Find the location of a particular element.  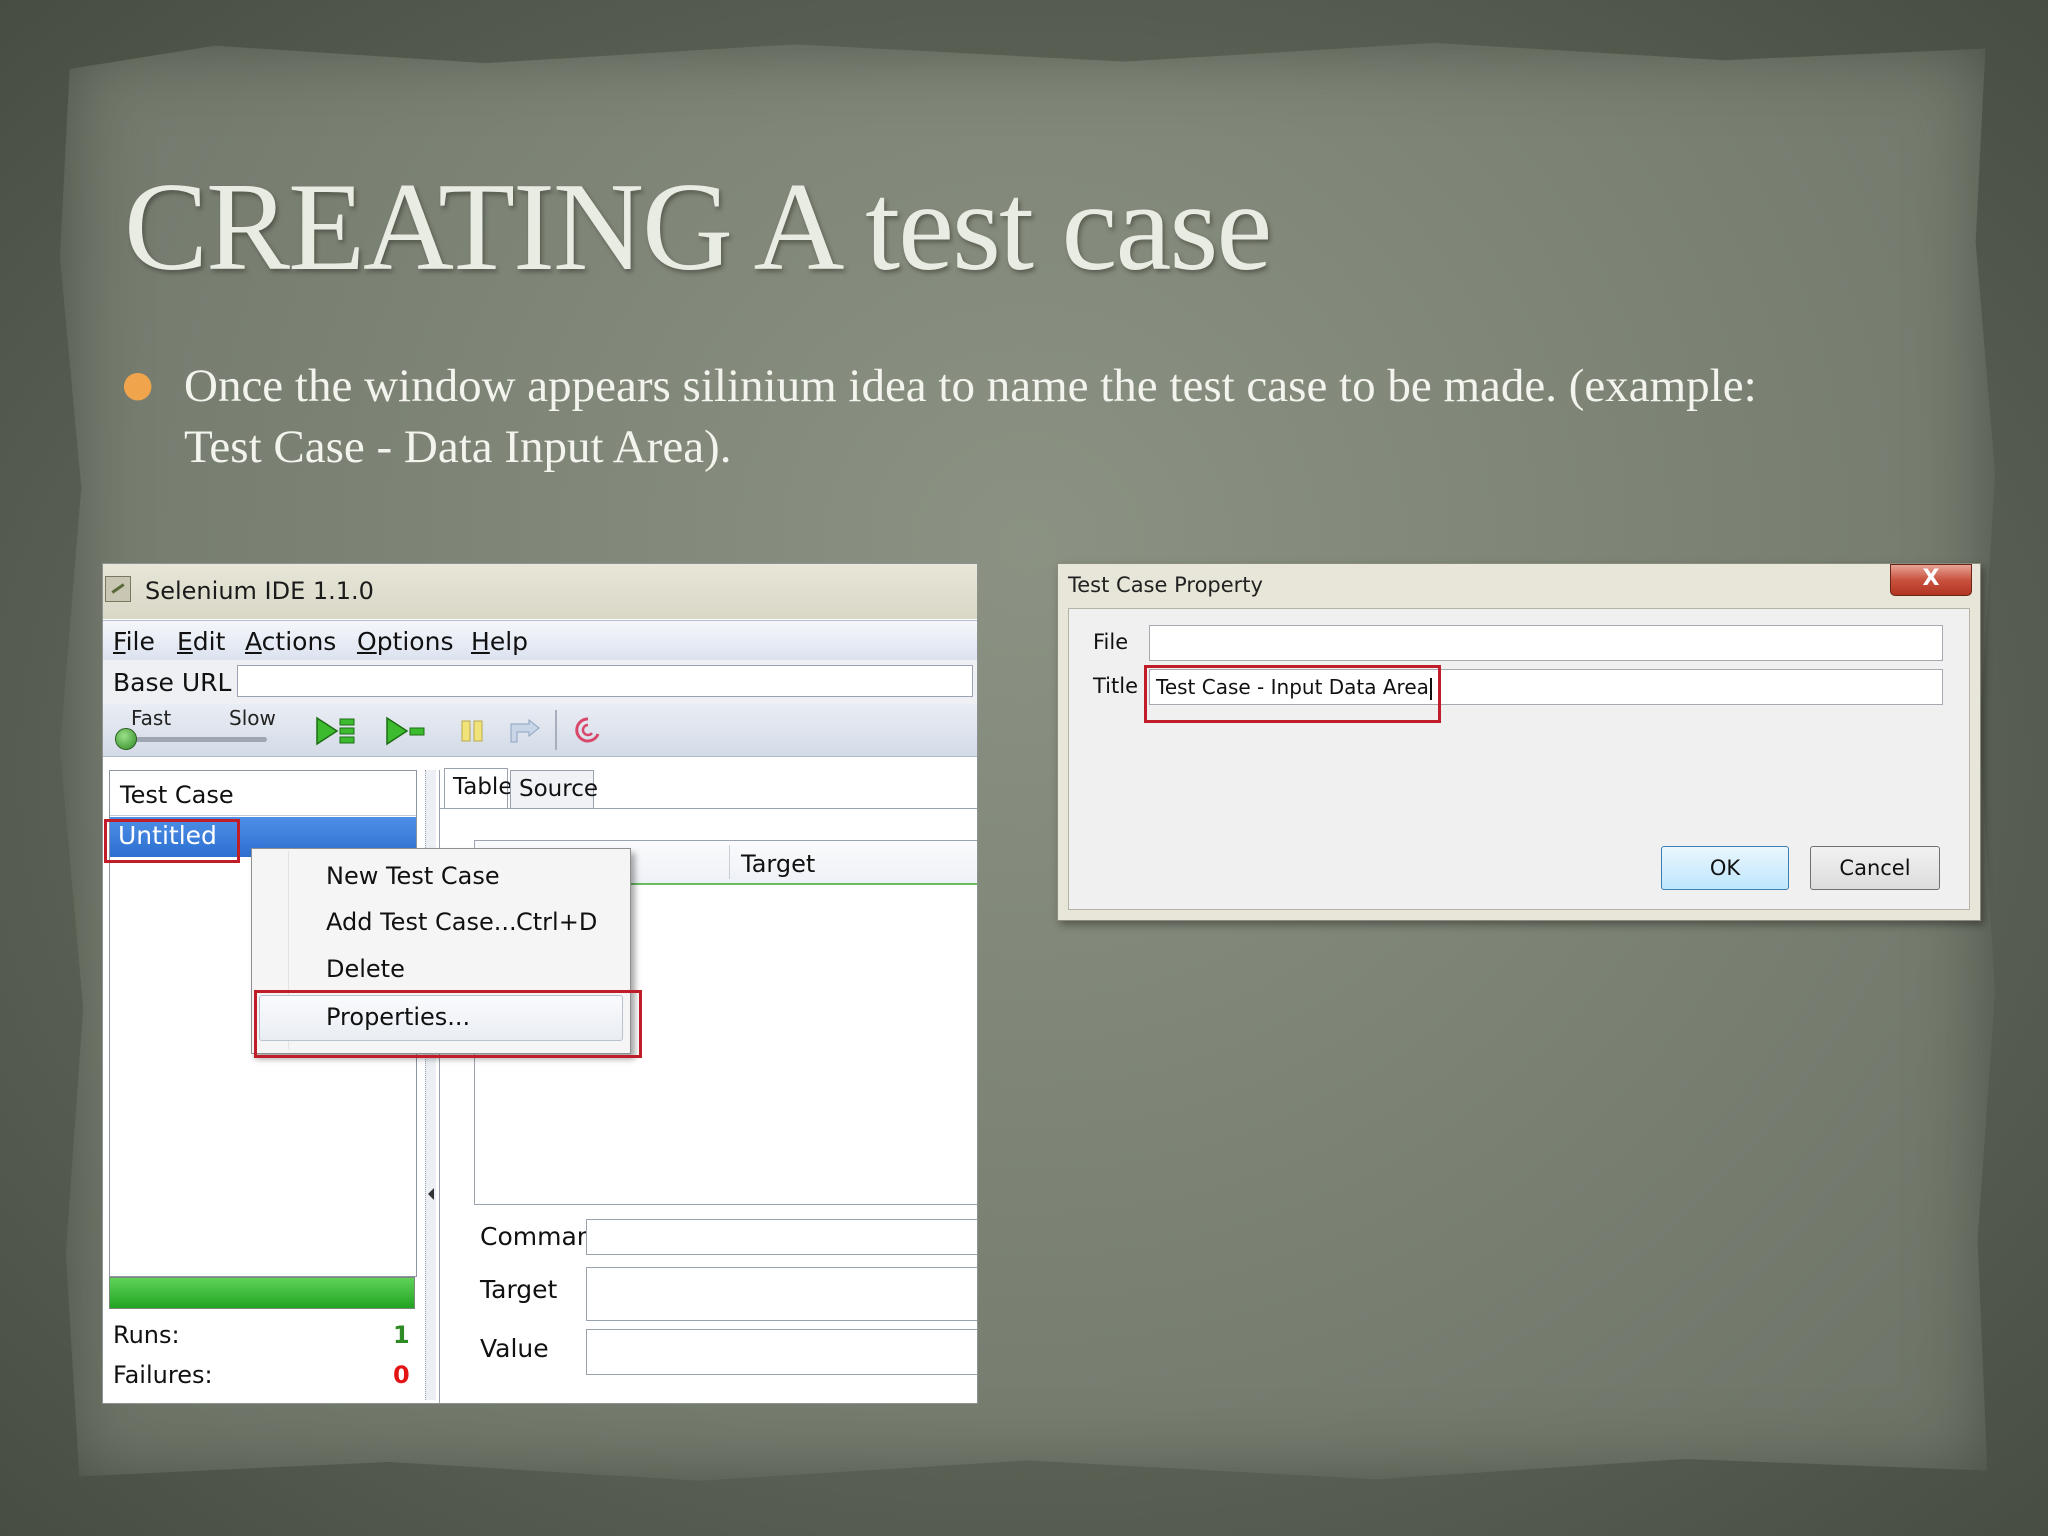

pause-icon is located at coordinates (476, 731).